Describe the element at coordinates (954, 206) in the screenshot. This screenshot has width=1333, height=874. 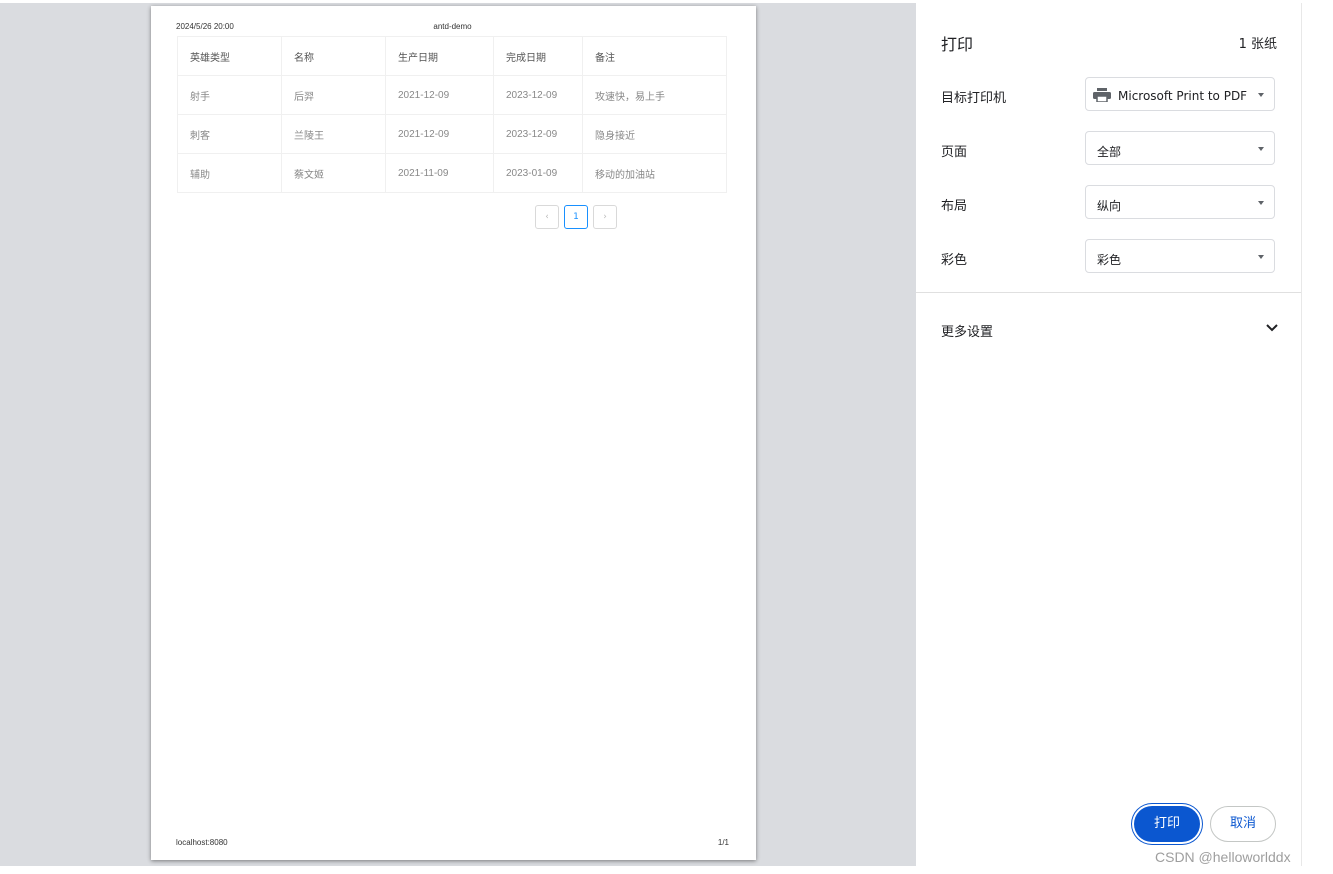
I see `layout-label: 布局` at that location.